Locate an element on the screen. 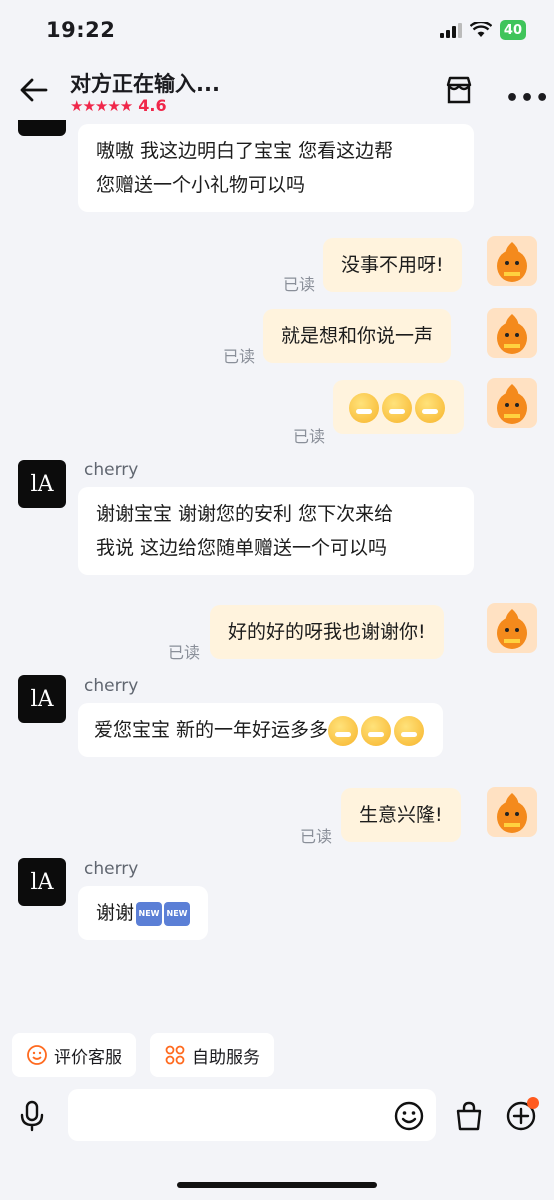  status-time: 19:22 is located at coordinates (81, 30).